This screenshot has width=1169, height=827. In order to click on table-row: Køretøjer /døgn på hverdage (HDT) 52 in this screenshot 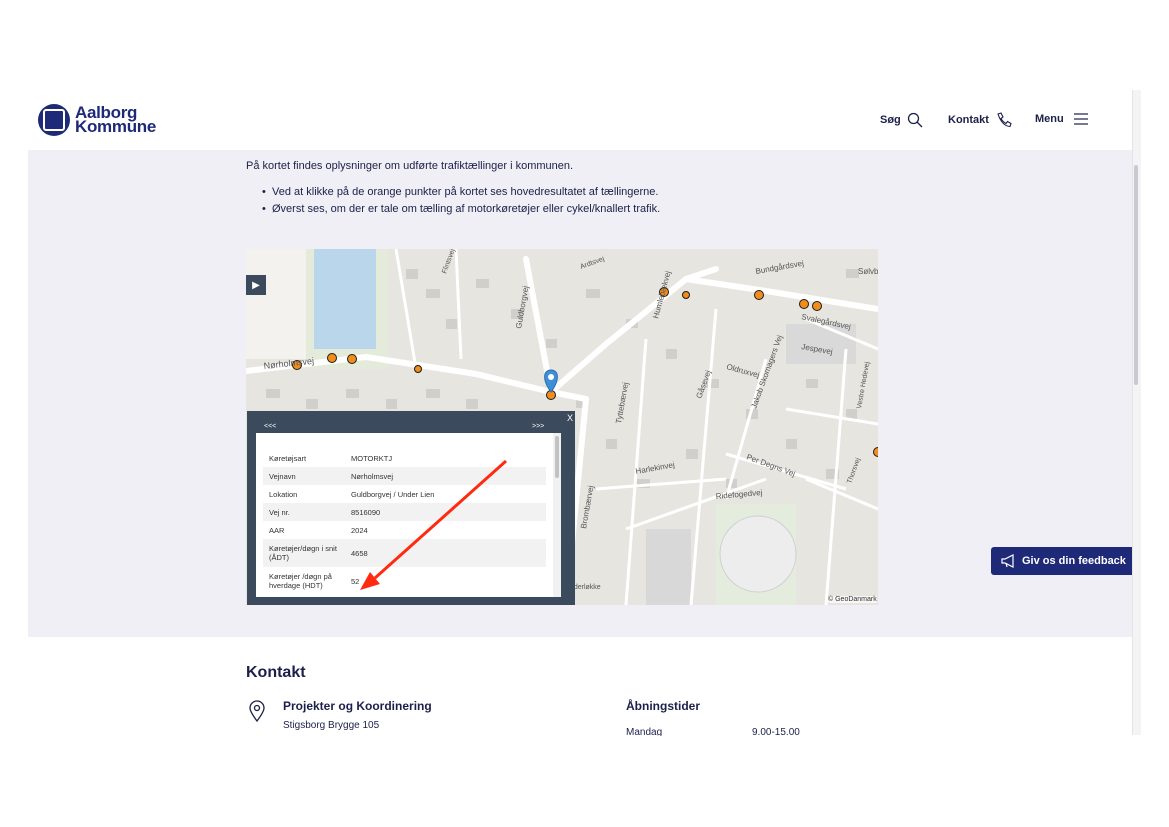, I will do `click(404, 581)`.